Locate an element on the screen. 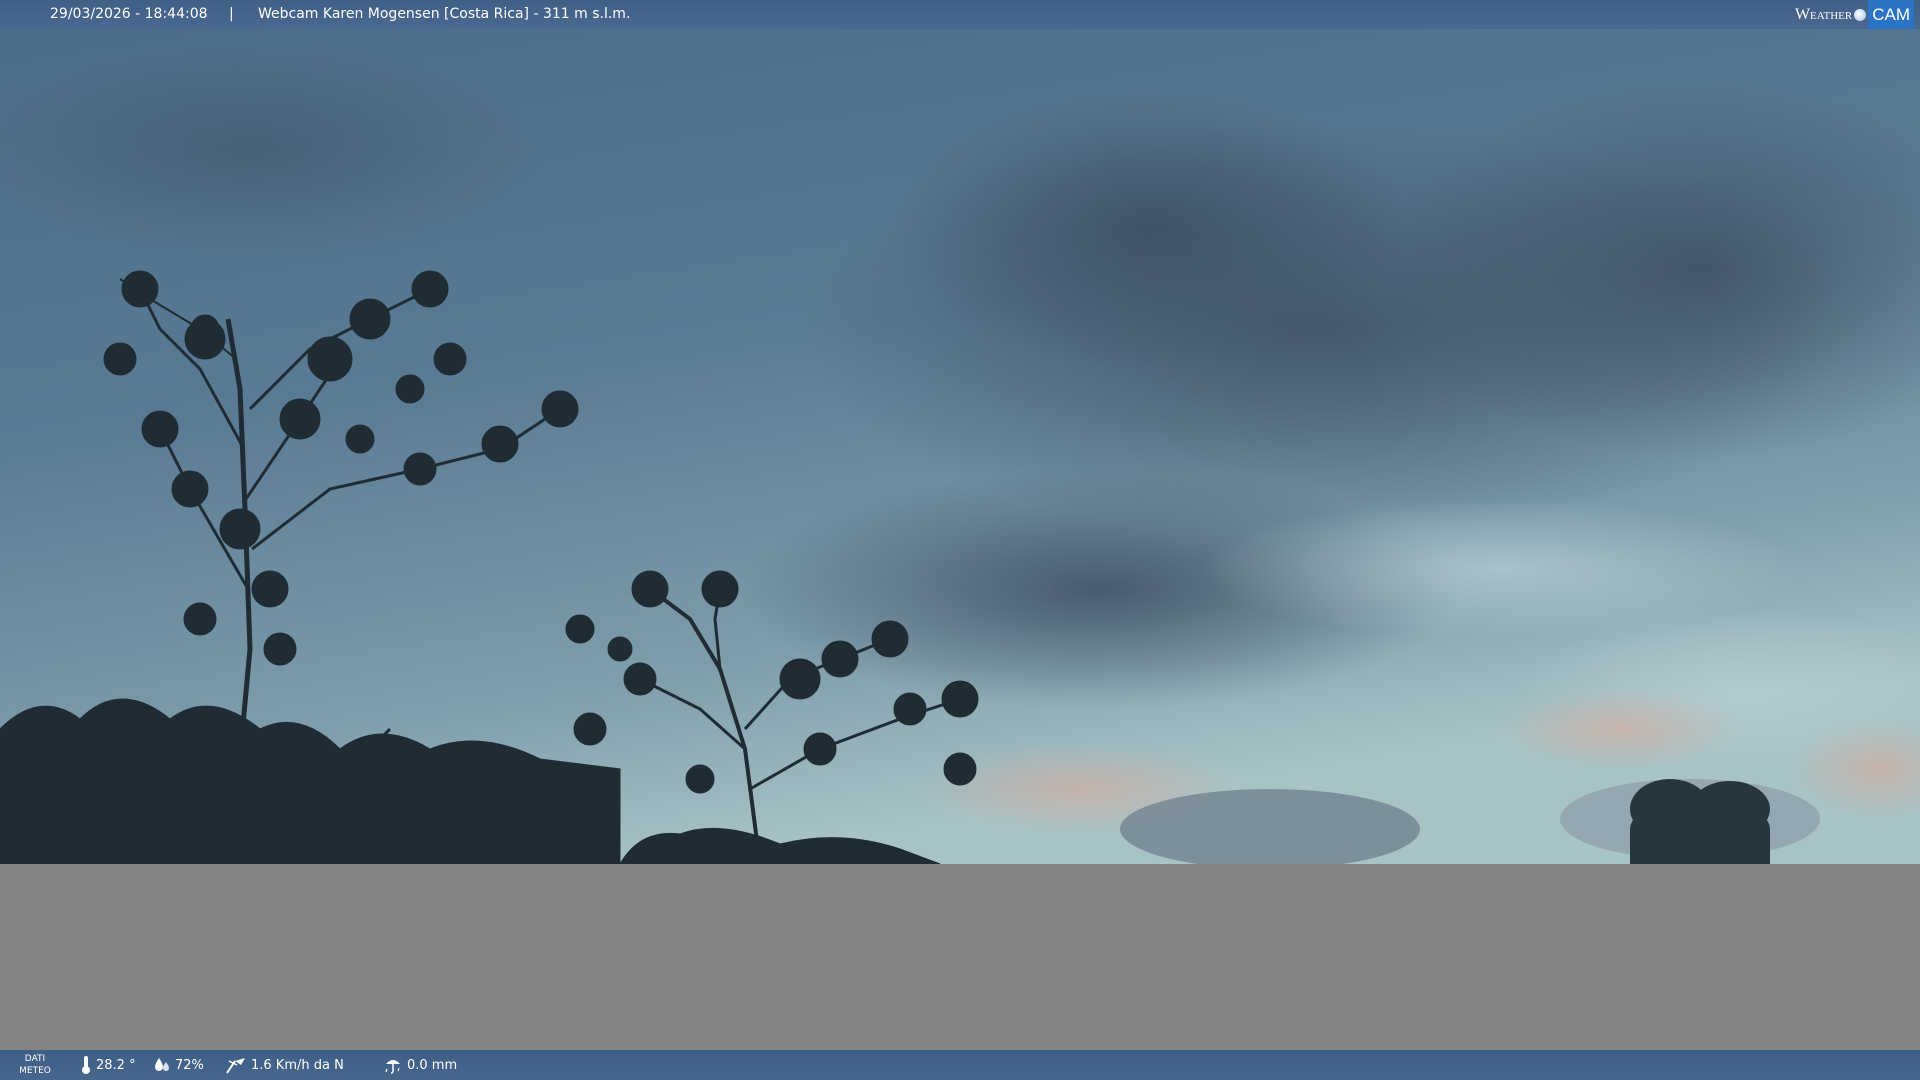 Image resolution: width=1920 pixels, height=1080 pixels. timestamp: 29/03/2026 - 18:44:08 is located at coordinates (129, 14).